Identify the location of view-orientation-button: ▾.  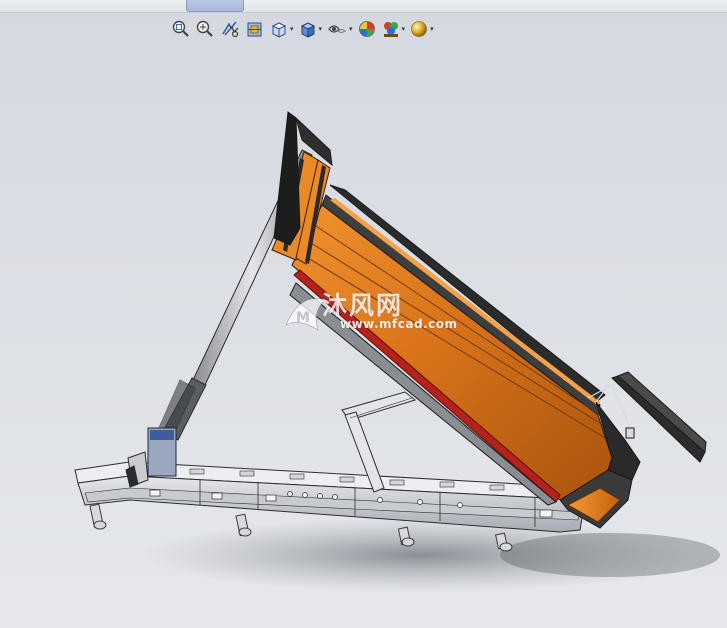
(281, 29).